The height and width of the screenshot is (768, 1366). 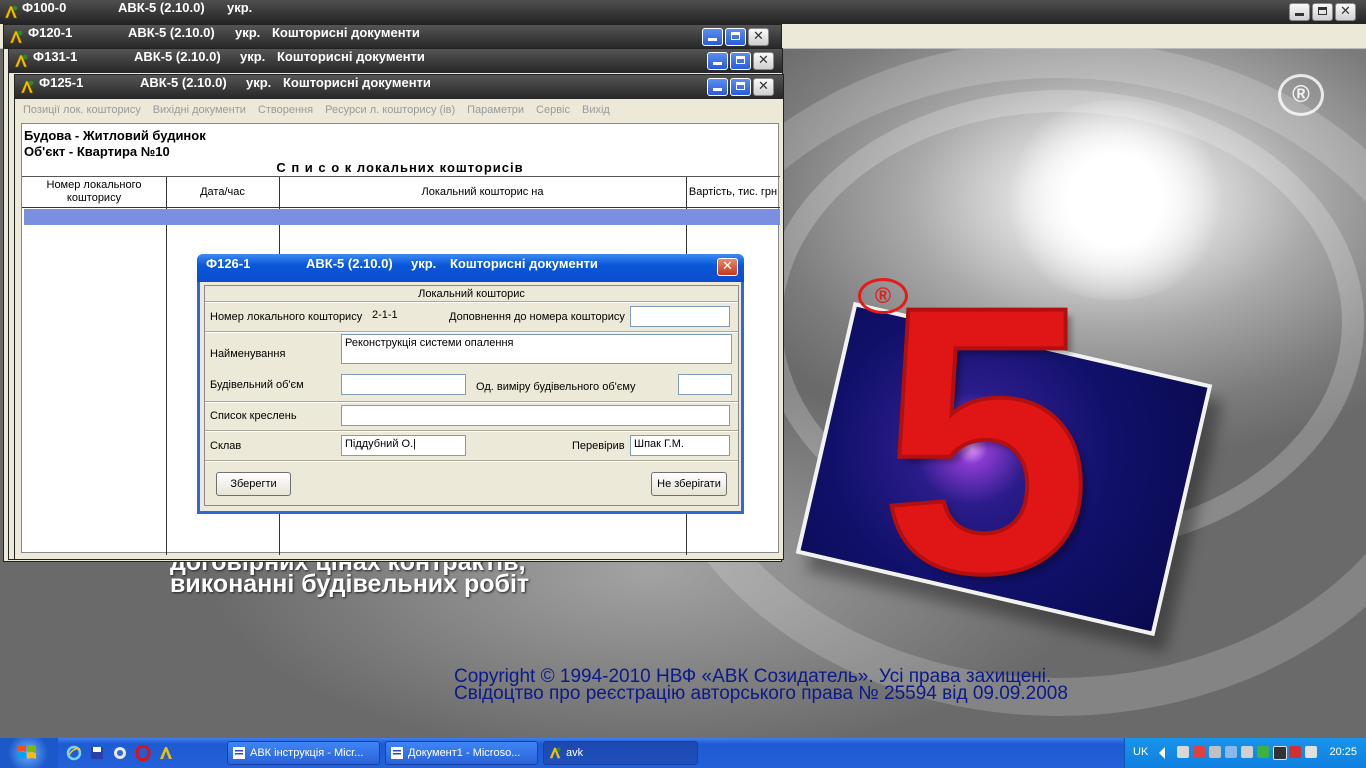 What do you see at coordinates (683, 12) in the screenshot?
I see `app-title-bar: Ф100-0 АВК-5 (2.10.0) укр. ✕` at bounding box center [683, 12].